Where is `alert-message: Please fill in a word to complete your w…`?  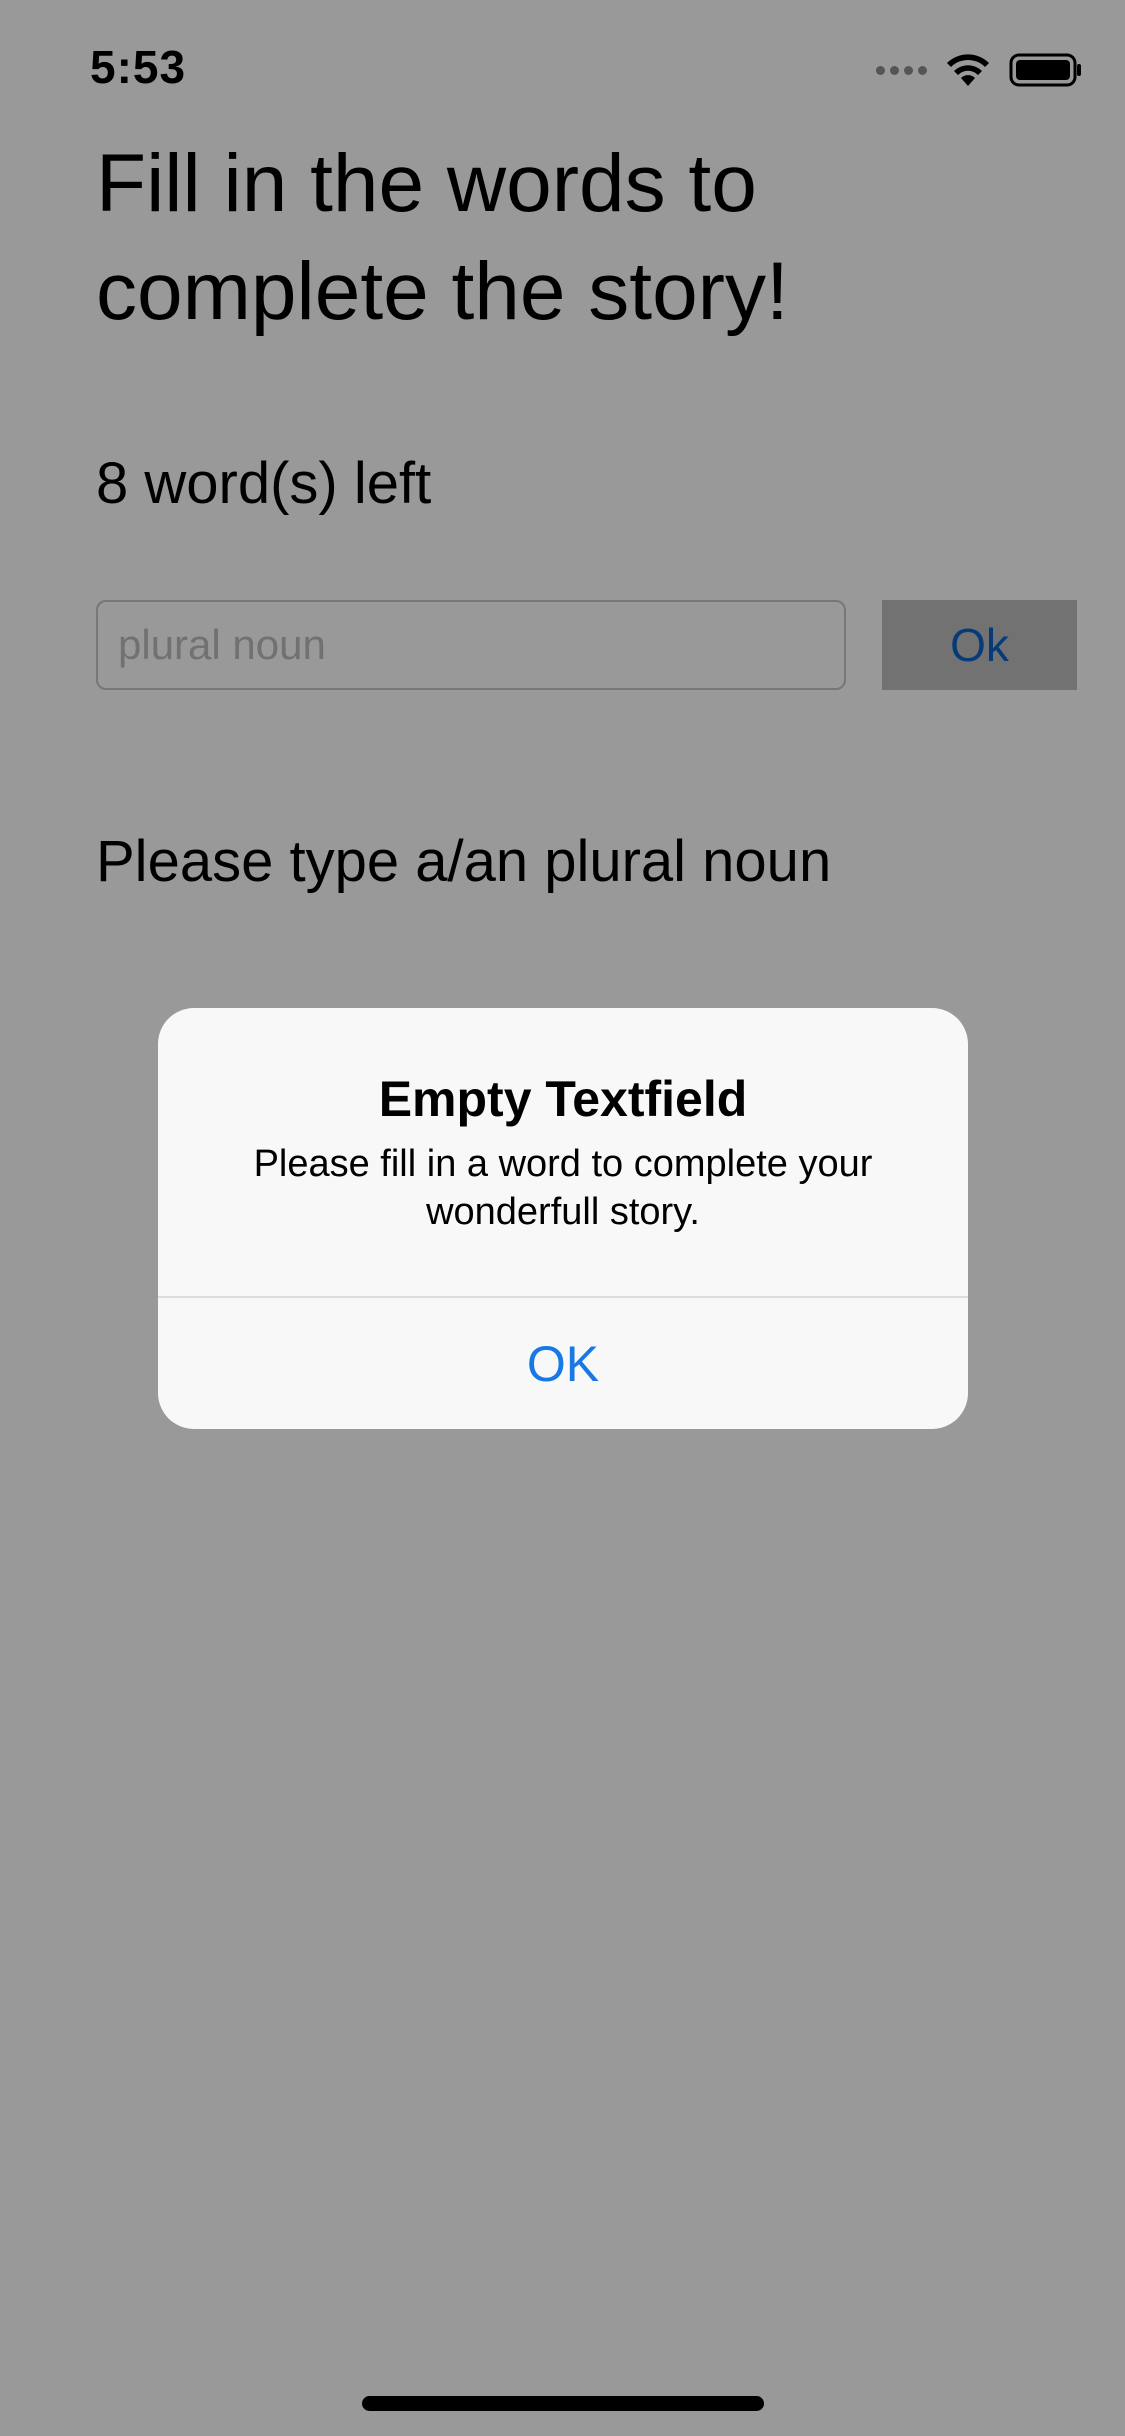 alert-message: Please fill in a word to complete your w… is located at coordinates (563, 1188).